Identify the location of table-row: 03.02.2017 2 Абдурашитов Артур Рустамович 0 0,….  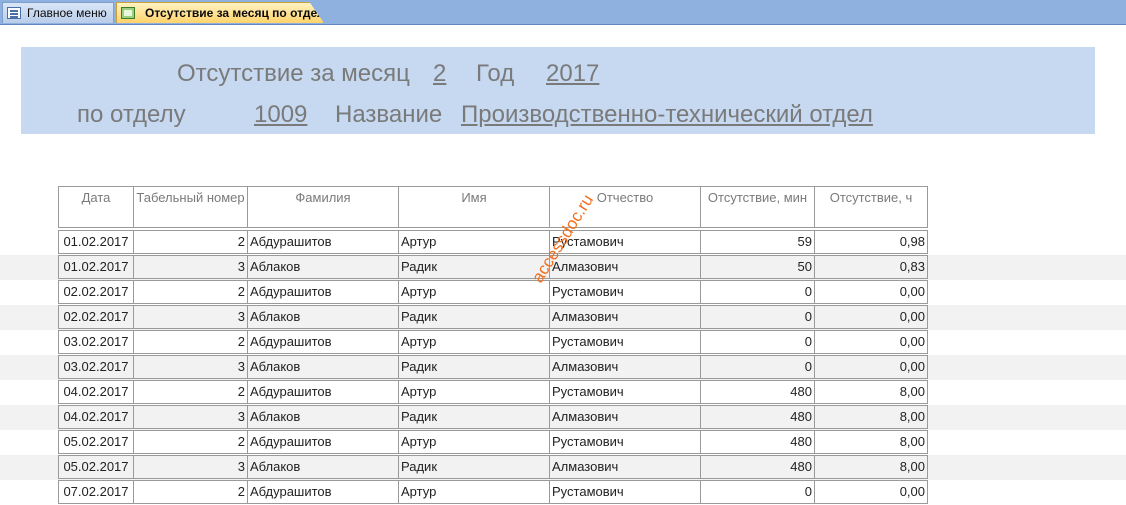
(563, 342).